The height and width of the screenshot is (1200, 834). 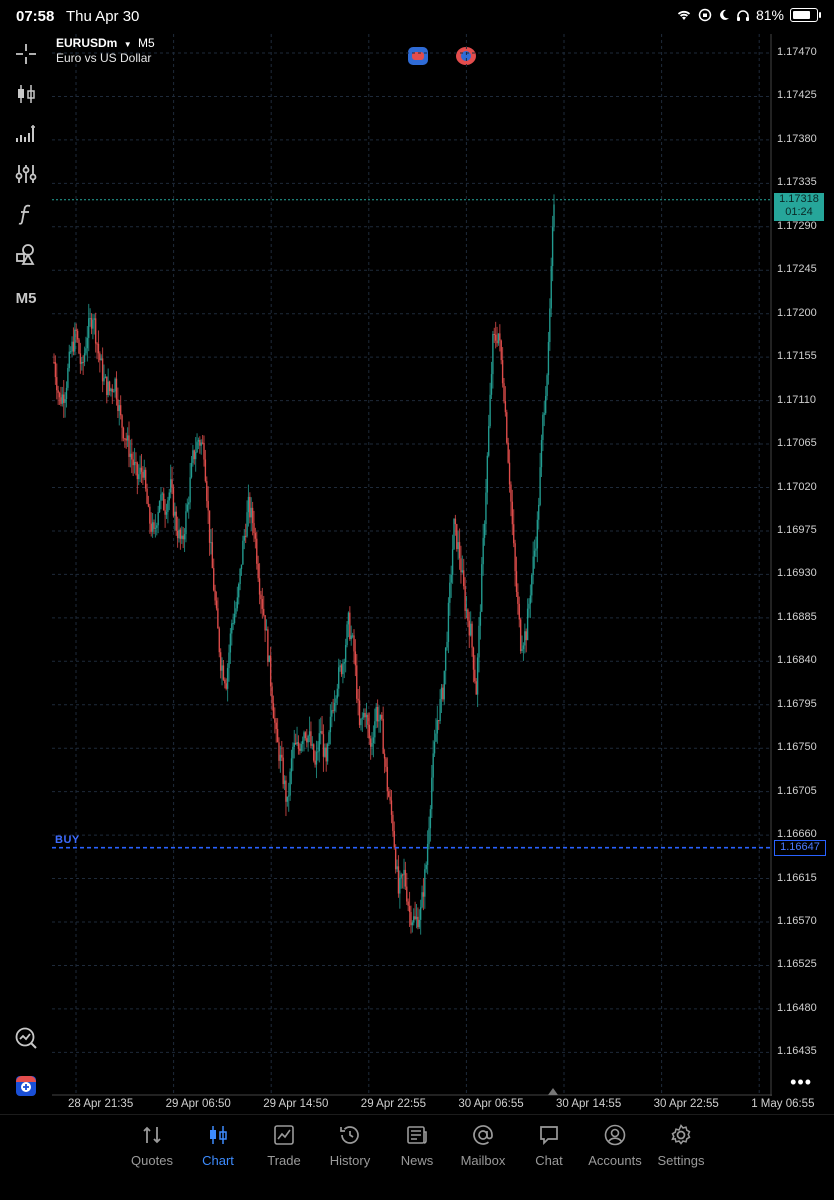 I want to click on price-axis-label: 1.16840, so click(x=797, y=660).